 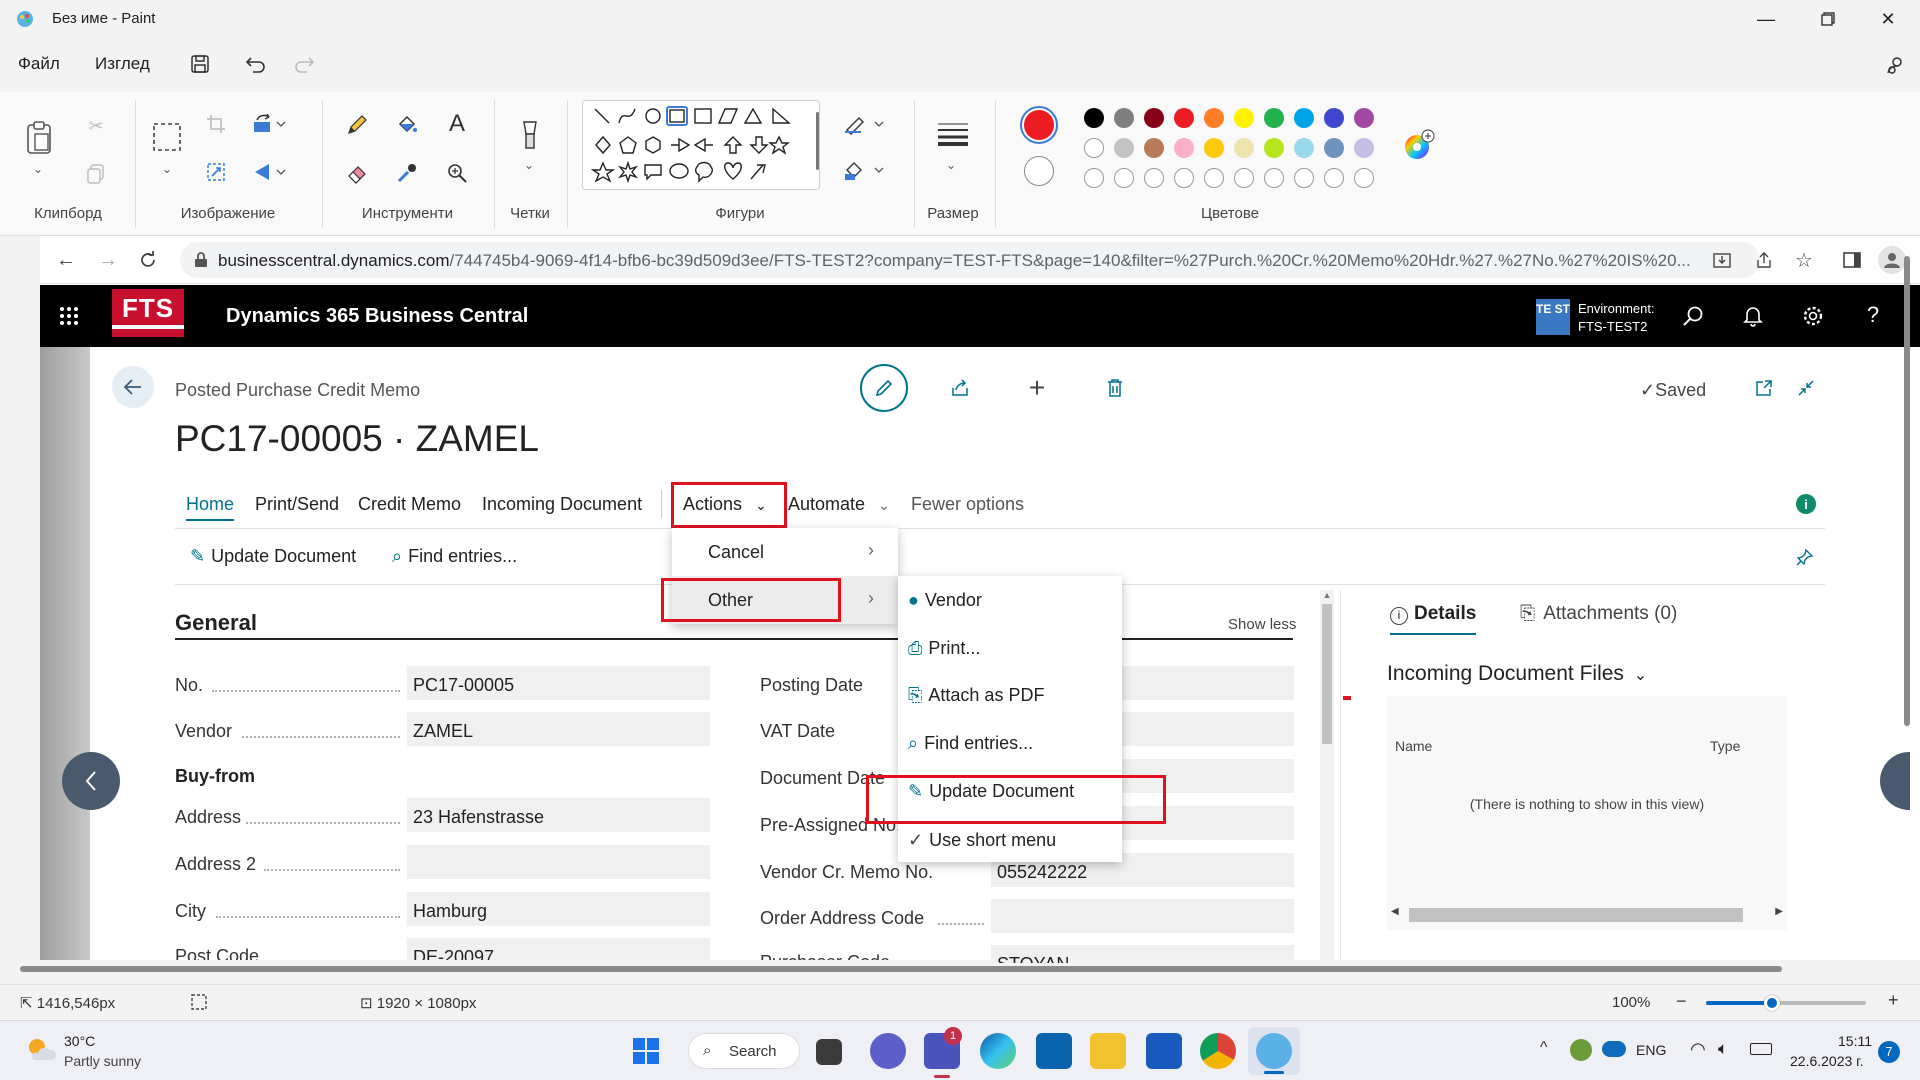 I want to click on crop-icon, so click(x=216, y=124).